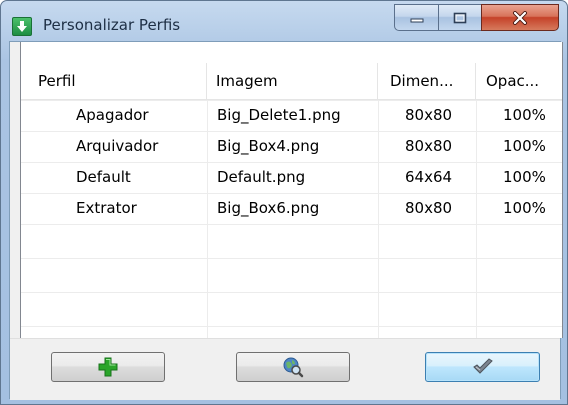 The image size is (568, 405). I want to click on table-row: Extrator Big_Box6.png 80x80 100%, so click(291, 208).